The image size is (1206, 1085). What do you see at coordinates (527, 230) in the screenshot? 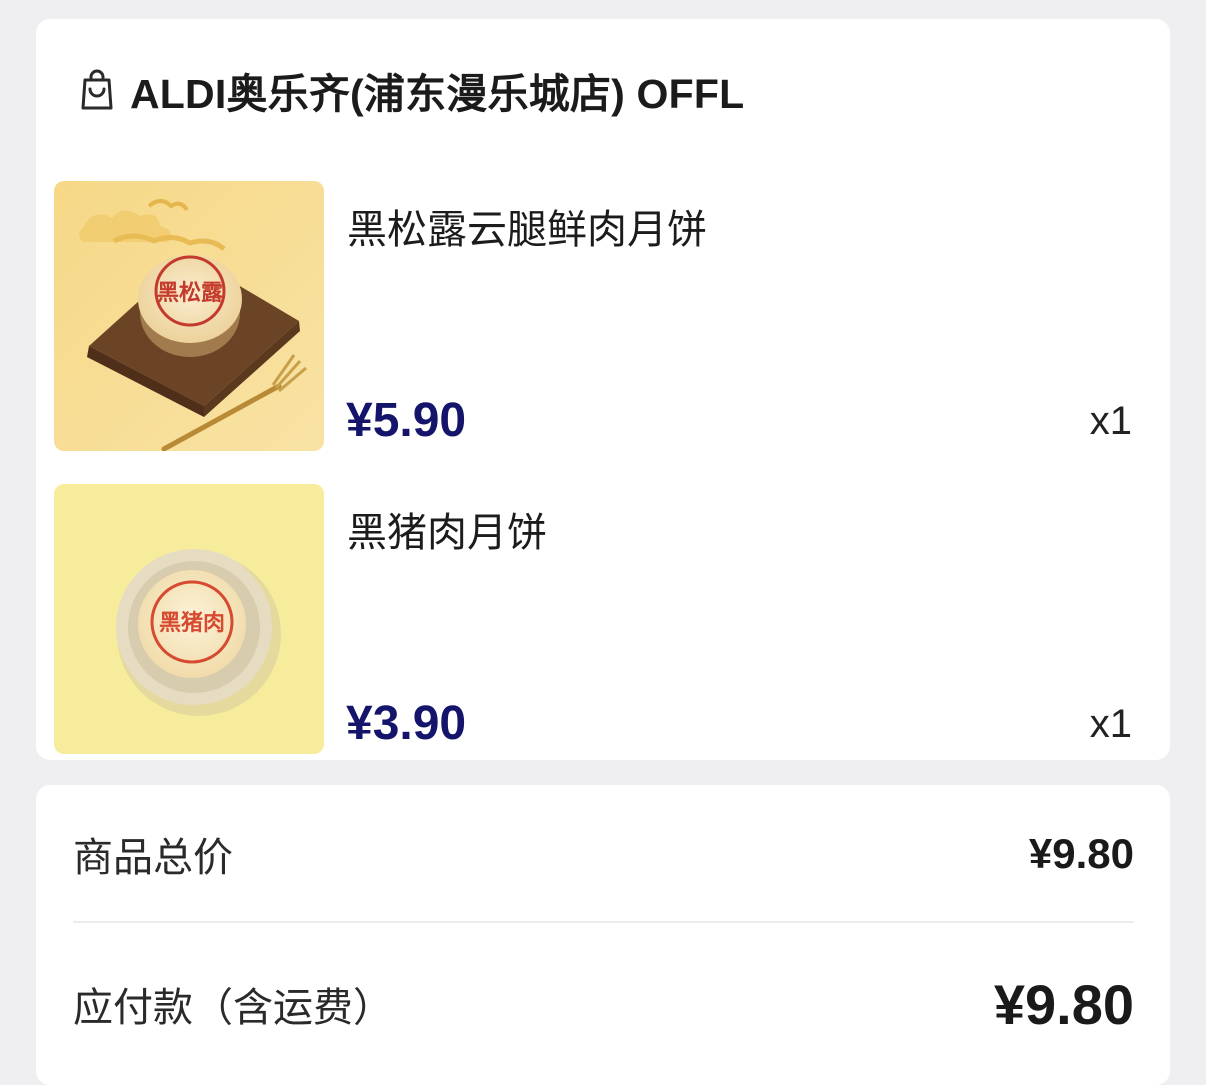
I see `product-name: 黑松露云腿鲜肉月饼` at bounding box center [527, 230].